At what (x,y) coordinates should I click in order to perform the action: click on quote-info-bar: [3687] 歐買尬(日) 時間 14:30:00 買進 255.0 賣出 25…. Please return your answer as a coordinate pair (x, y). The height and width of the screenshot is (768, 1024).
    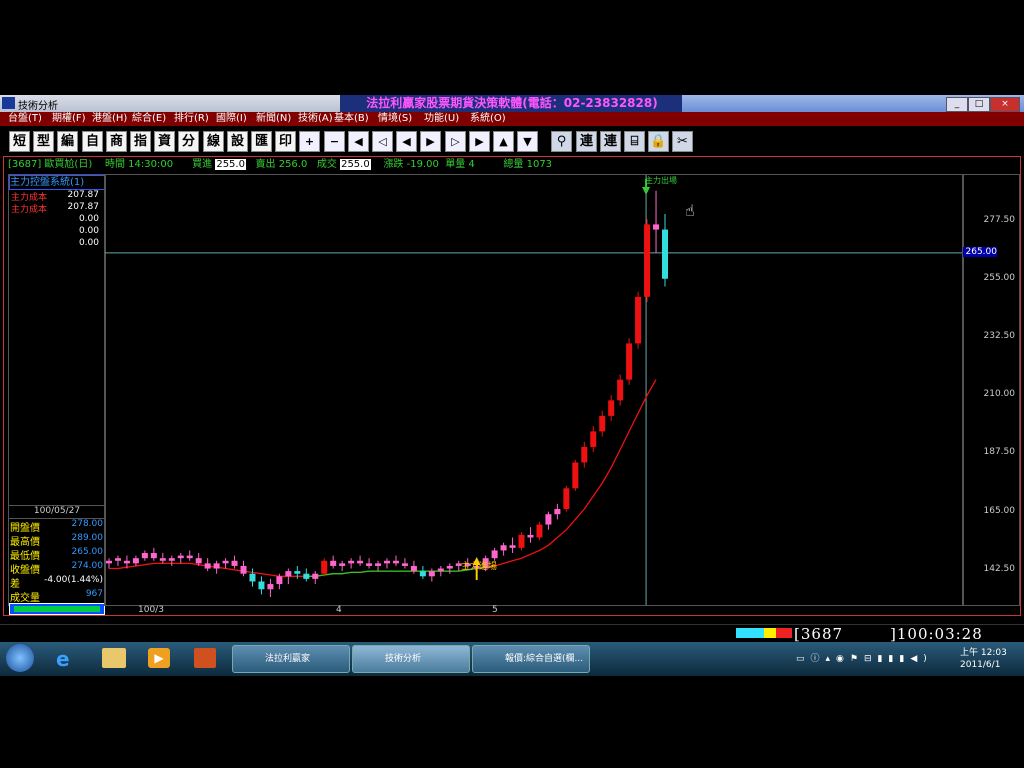
    Looking at the image, I should click on (513, 165).